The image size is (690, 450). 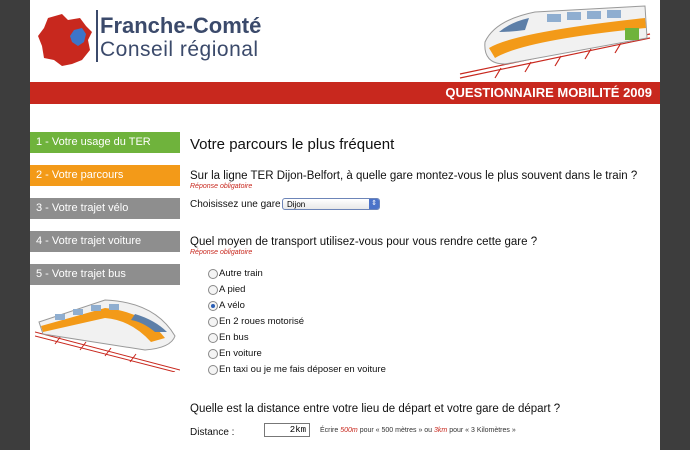 I want to click on page-title: Votre parcours le plus fréquent, so click(x=292, y=144).